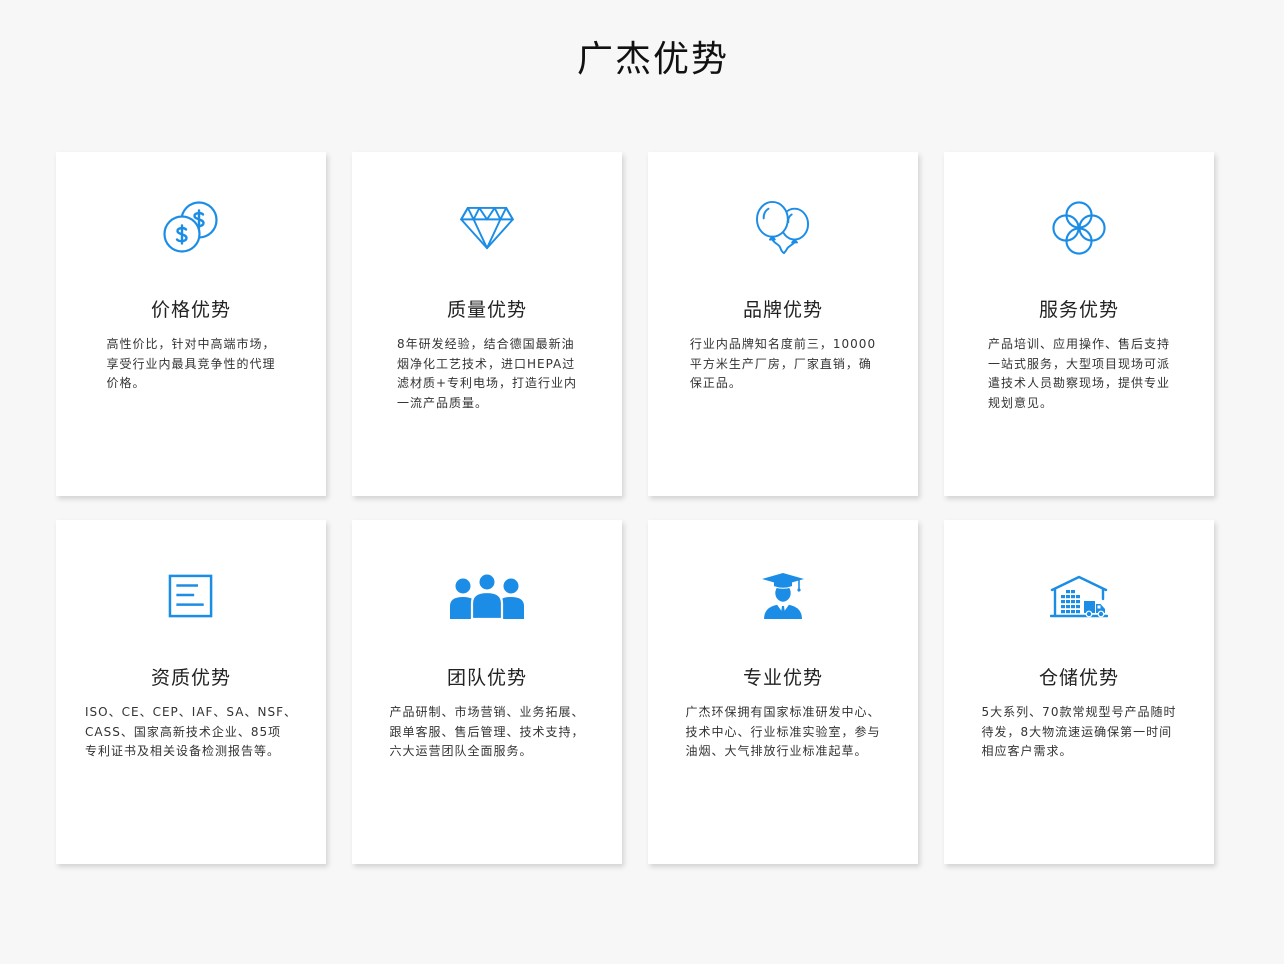  I want to click on interlocking-circles-icon, so click(1079, 228).